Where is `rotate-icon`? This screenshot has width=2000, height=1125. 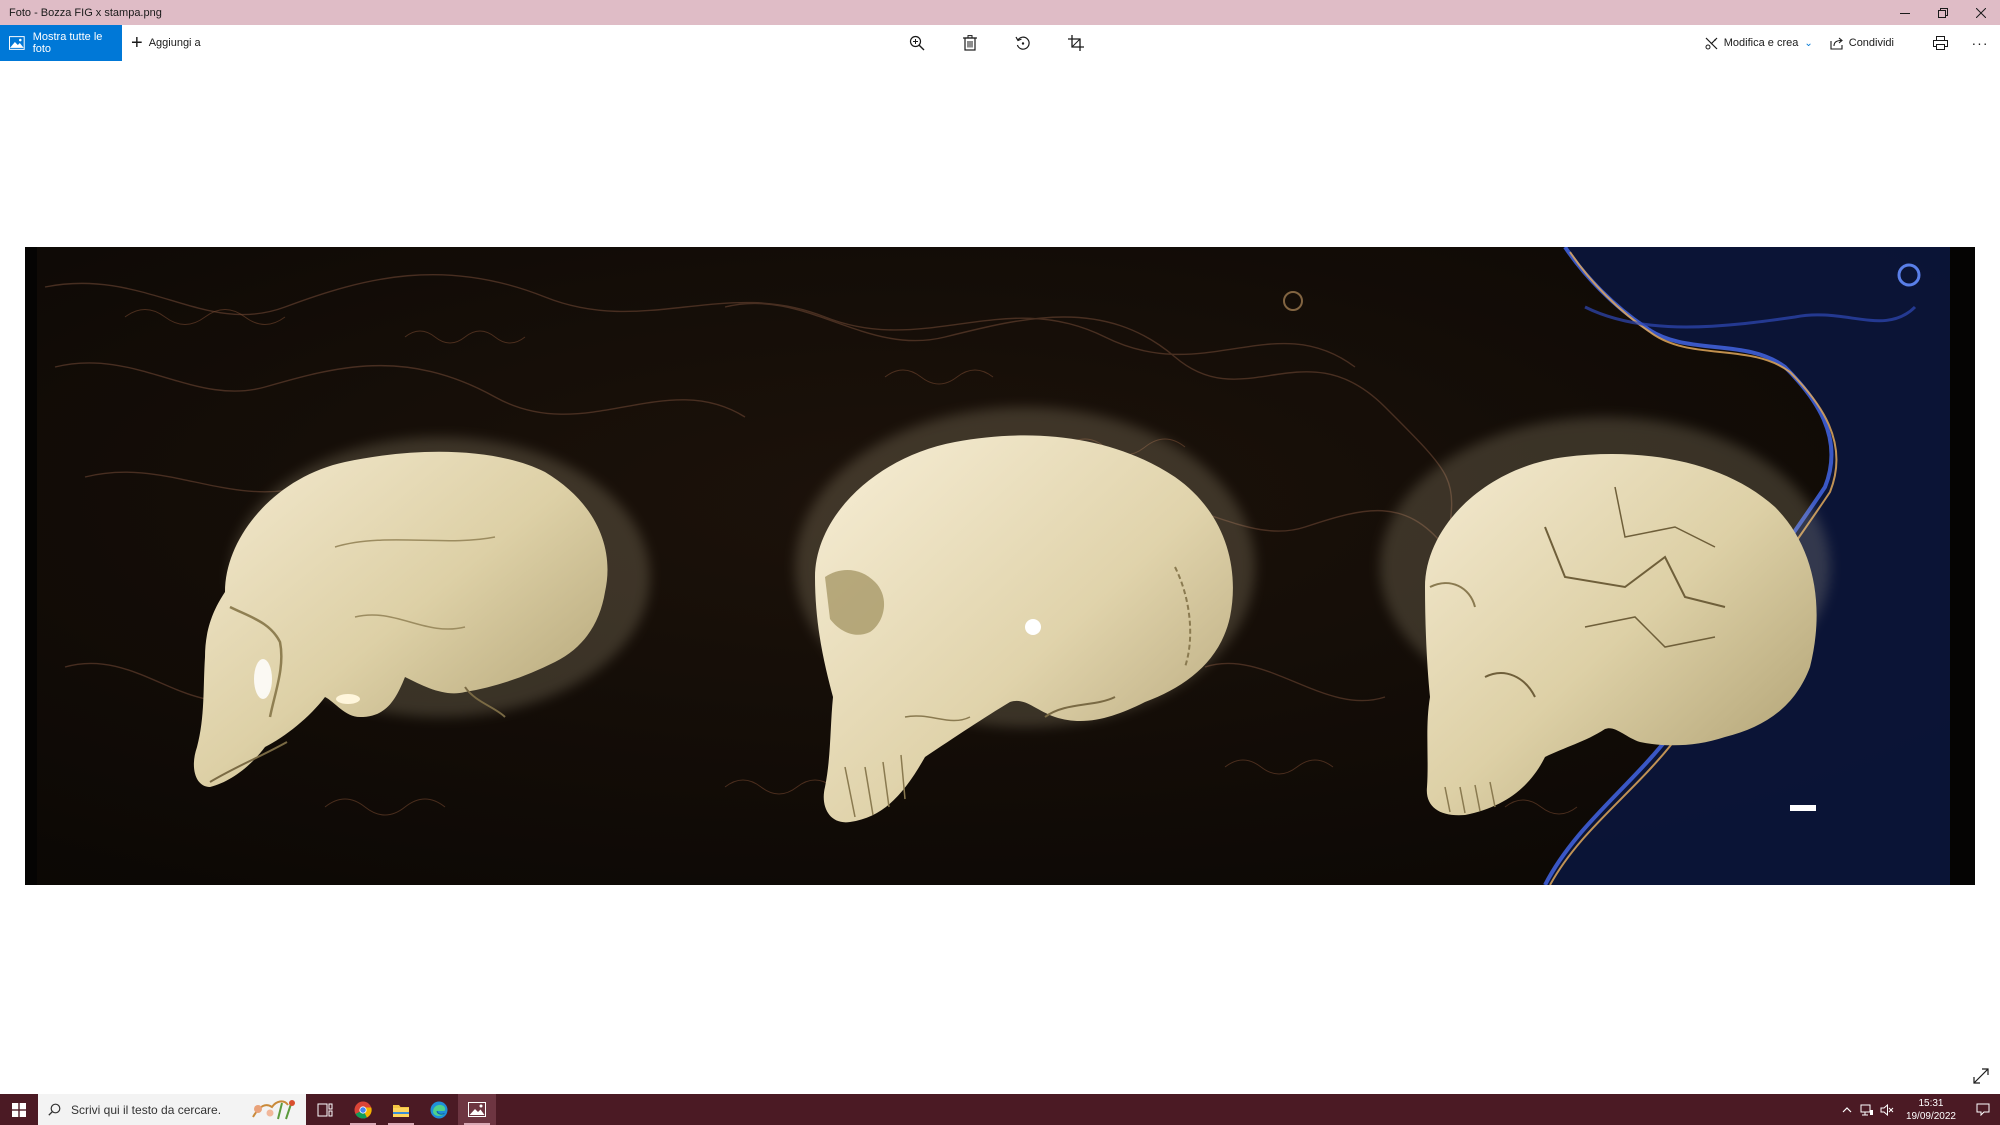
rotate-icon is located at coordinates (1022, 43).